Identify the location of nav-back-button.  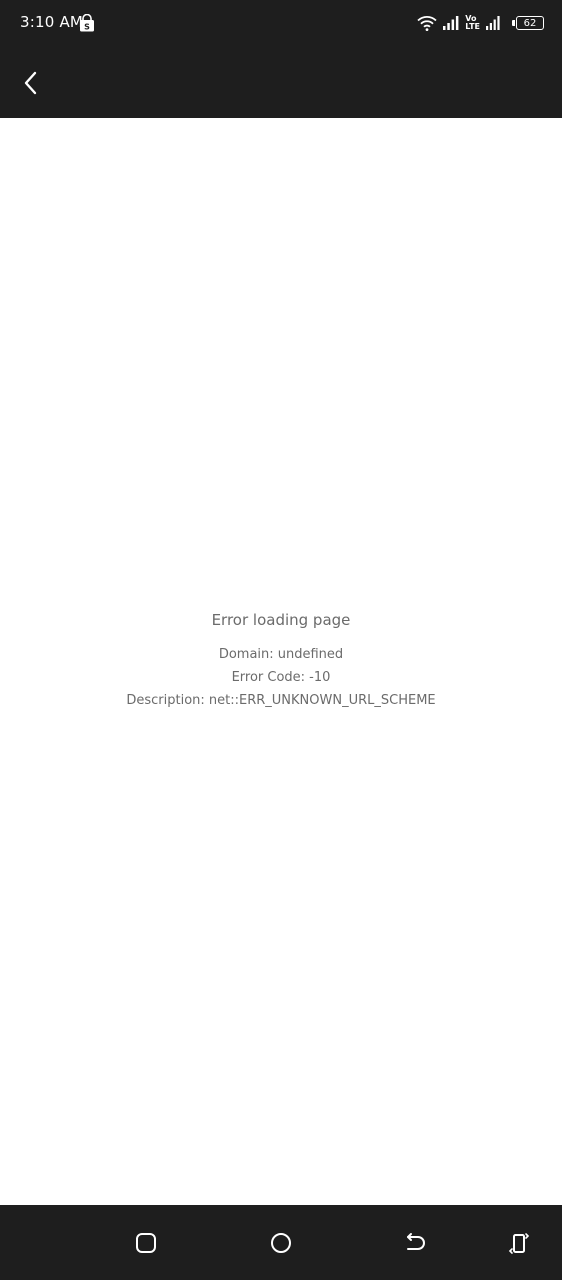
(415, 1243).